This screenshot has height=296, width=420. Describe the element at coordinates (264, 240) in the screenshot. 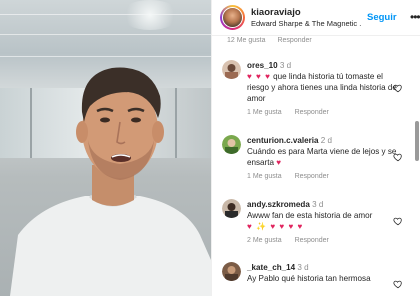

I see `likes-count: 2 Me gusta` at that location.